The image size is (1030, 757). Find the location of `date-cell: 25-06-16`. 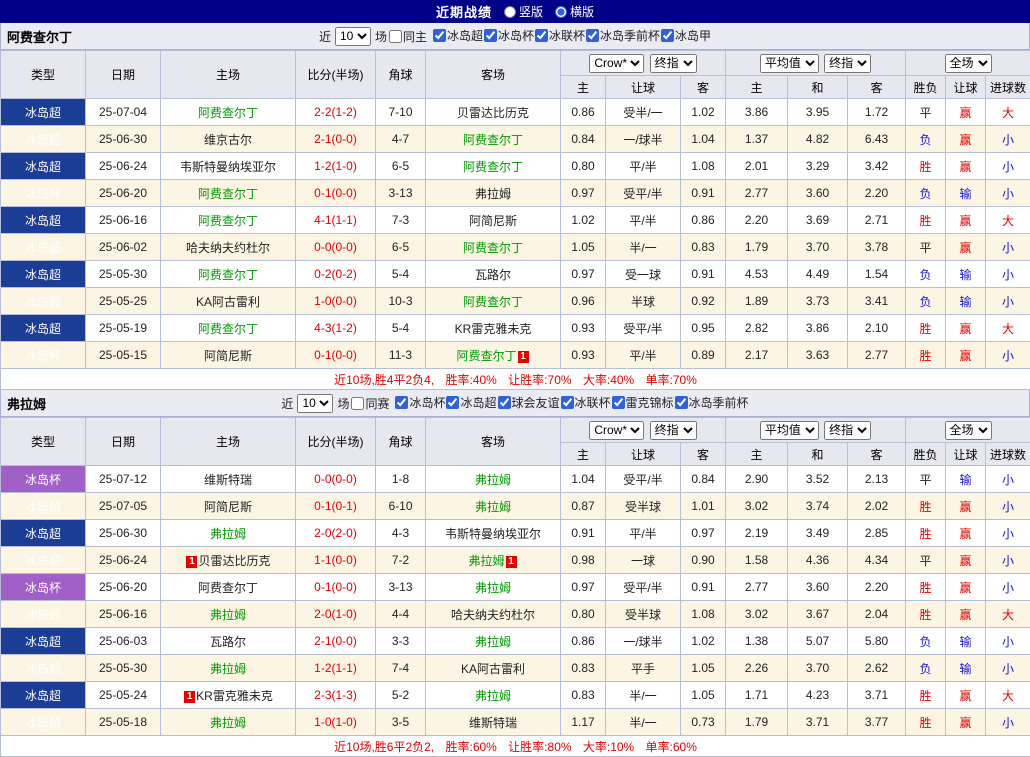

date-cell: 25-06-16 is located at coordinates (123, 220).